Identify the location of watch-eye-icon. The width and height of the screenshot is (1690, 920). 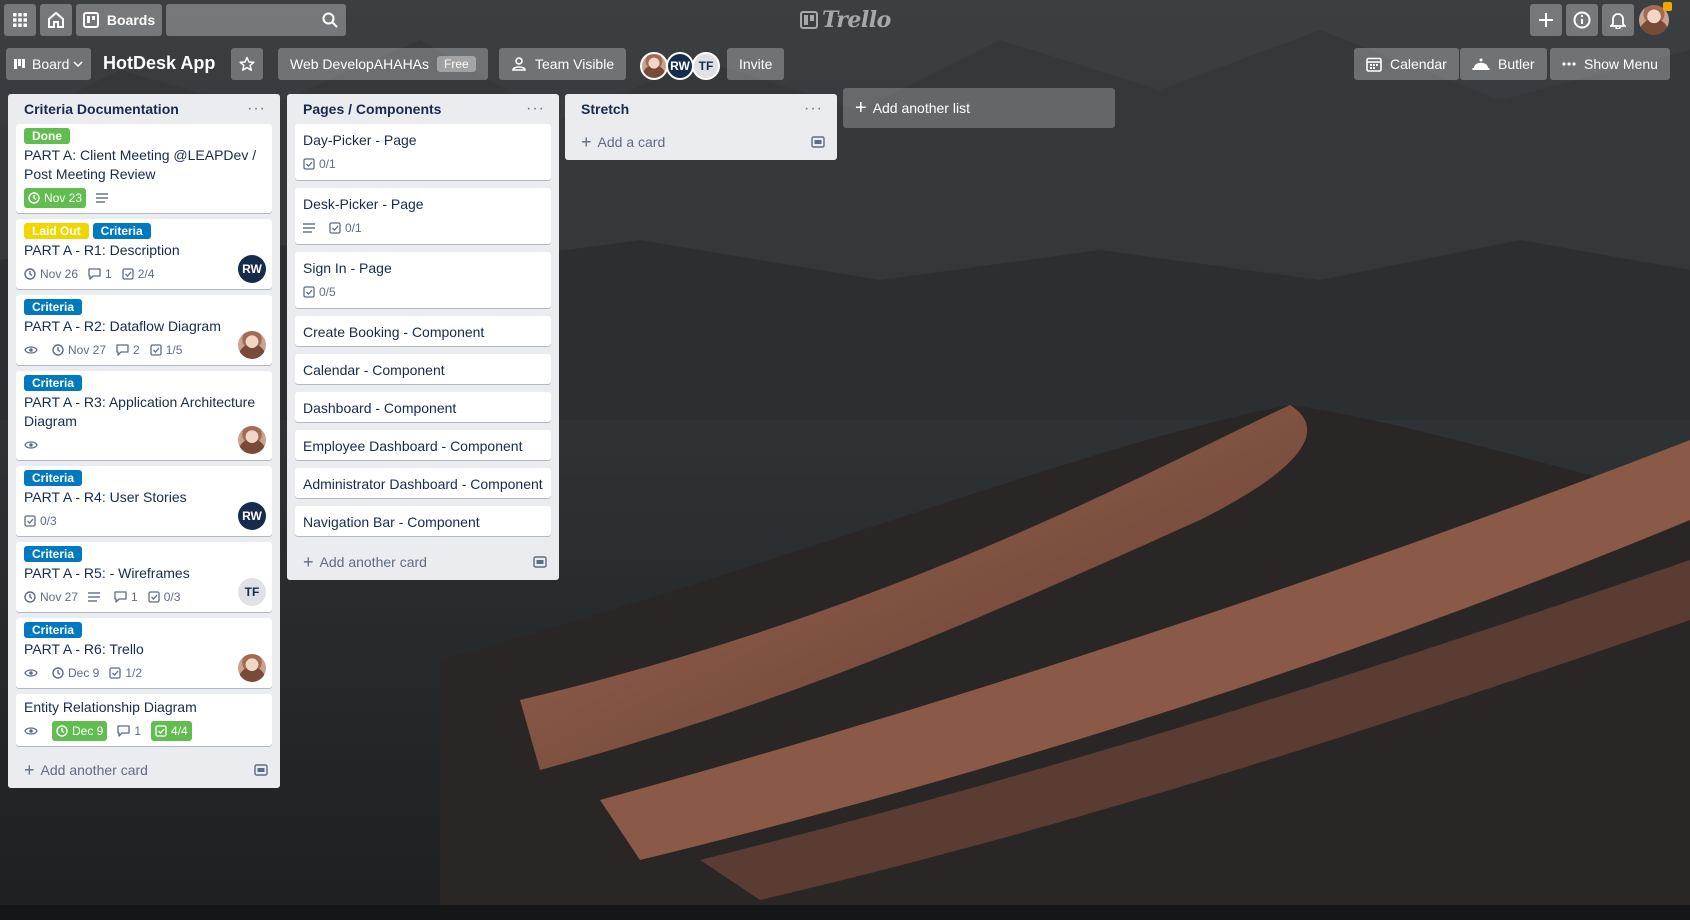
(31, 350).